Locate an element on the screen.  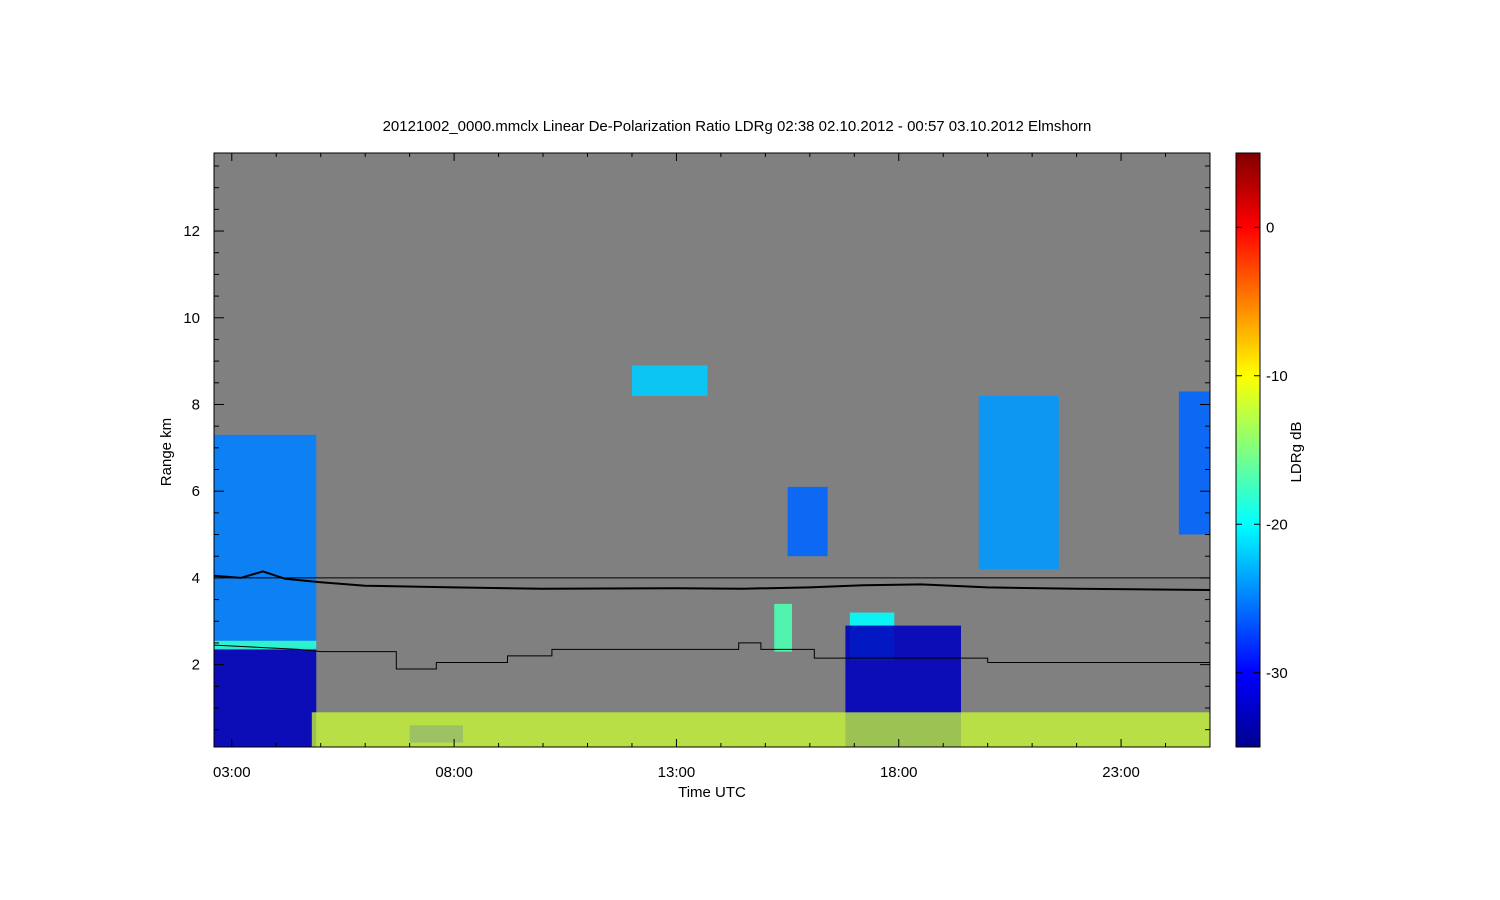
colorbar-tick-label: -10 is located at coordinates (1277, 376).